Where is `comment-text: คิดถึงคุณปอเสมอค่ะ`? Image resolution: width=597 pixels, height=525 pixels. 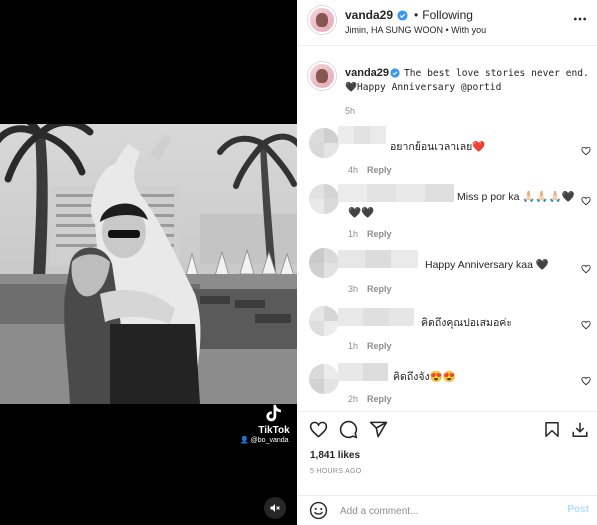 comment-text: คิดถึงคุณปอเสมอค่ะ is located at coordinates (466, 323).